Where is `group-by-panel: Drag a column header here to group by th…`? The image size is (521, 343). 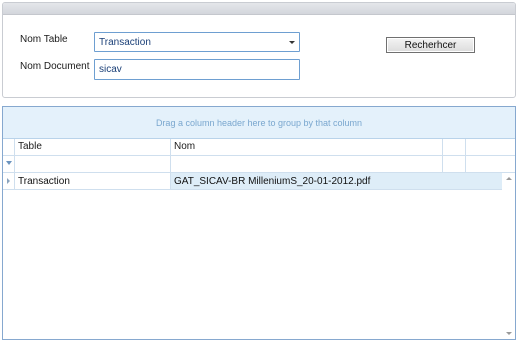 group-by-panel: Drag a column header here to group by th… is located at coordinates (259, 123).